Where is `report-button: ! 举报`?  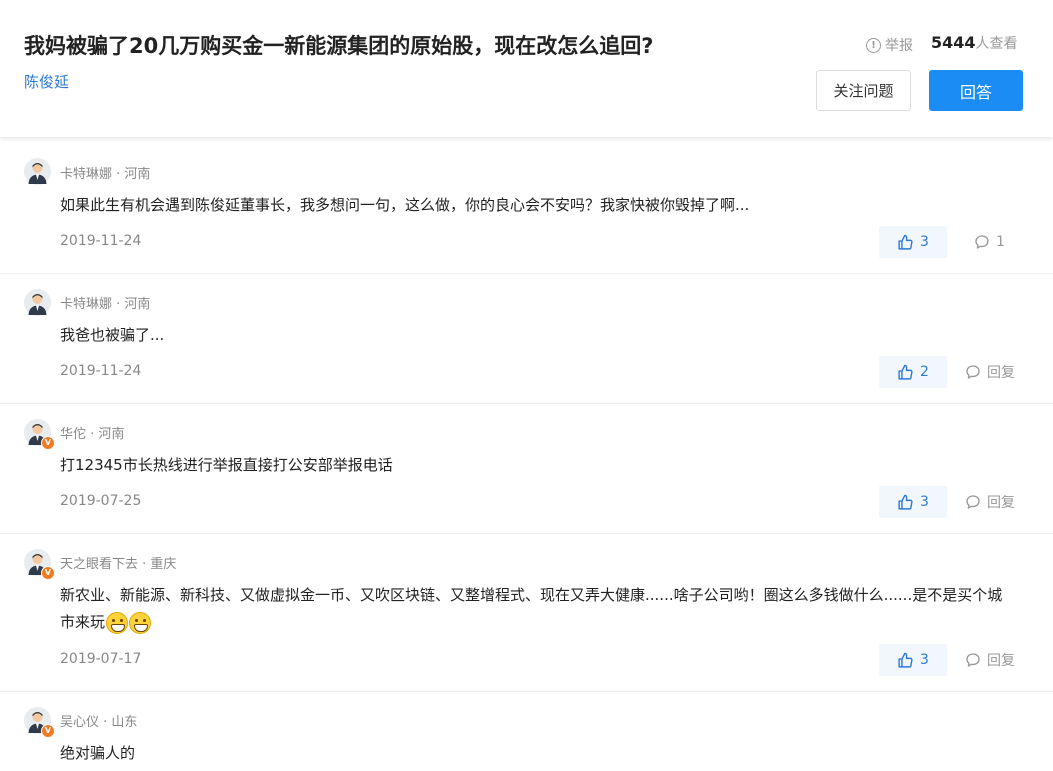 report-button: ! 举报 is located at coordinates (889, 45).